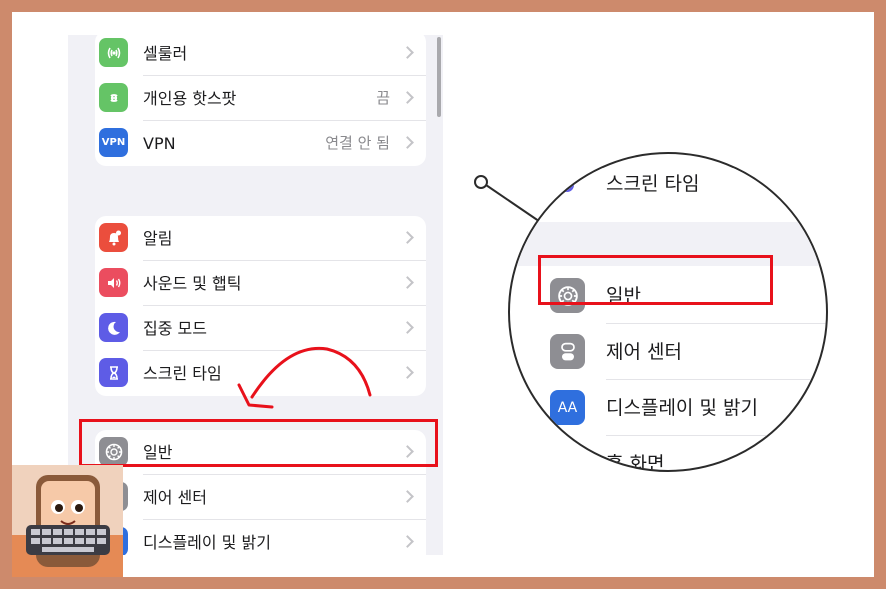  Describe the element at coordinates (635, 462) in the screenshot. I see `magnifier-label: 홈 화면` at that location.